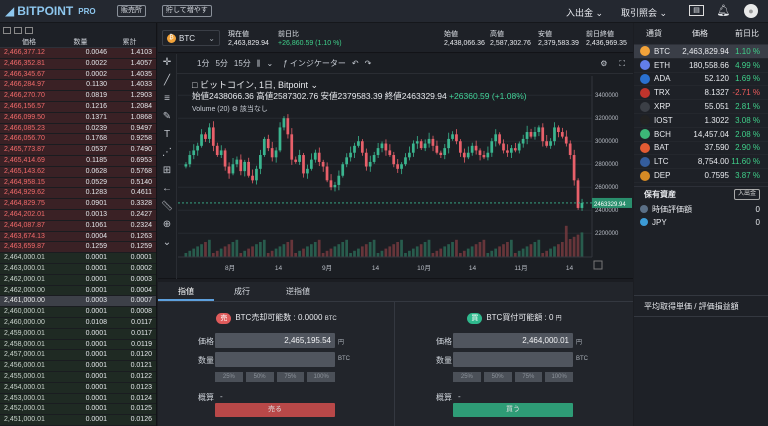  Describe the element at coordinates (78, 280) in the screenshot. I see `bid-row: 2,462,000.01 0.0001 0.0003` at that location.